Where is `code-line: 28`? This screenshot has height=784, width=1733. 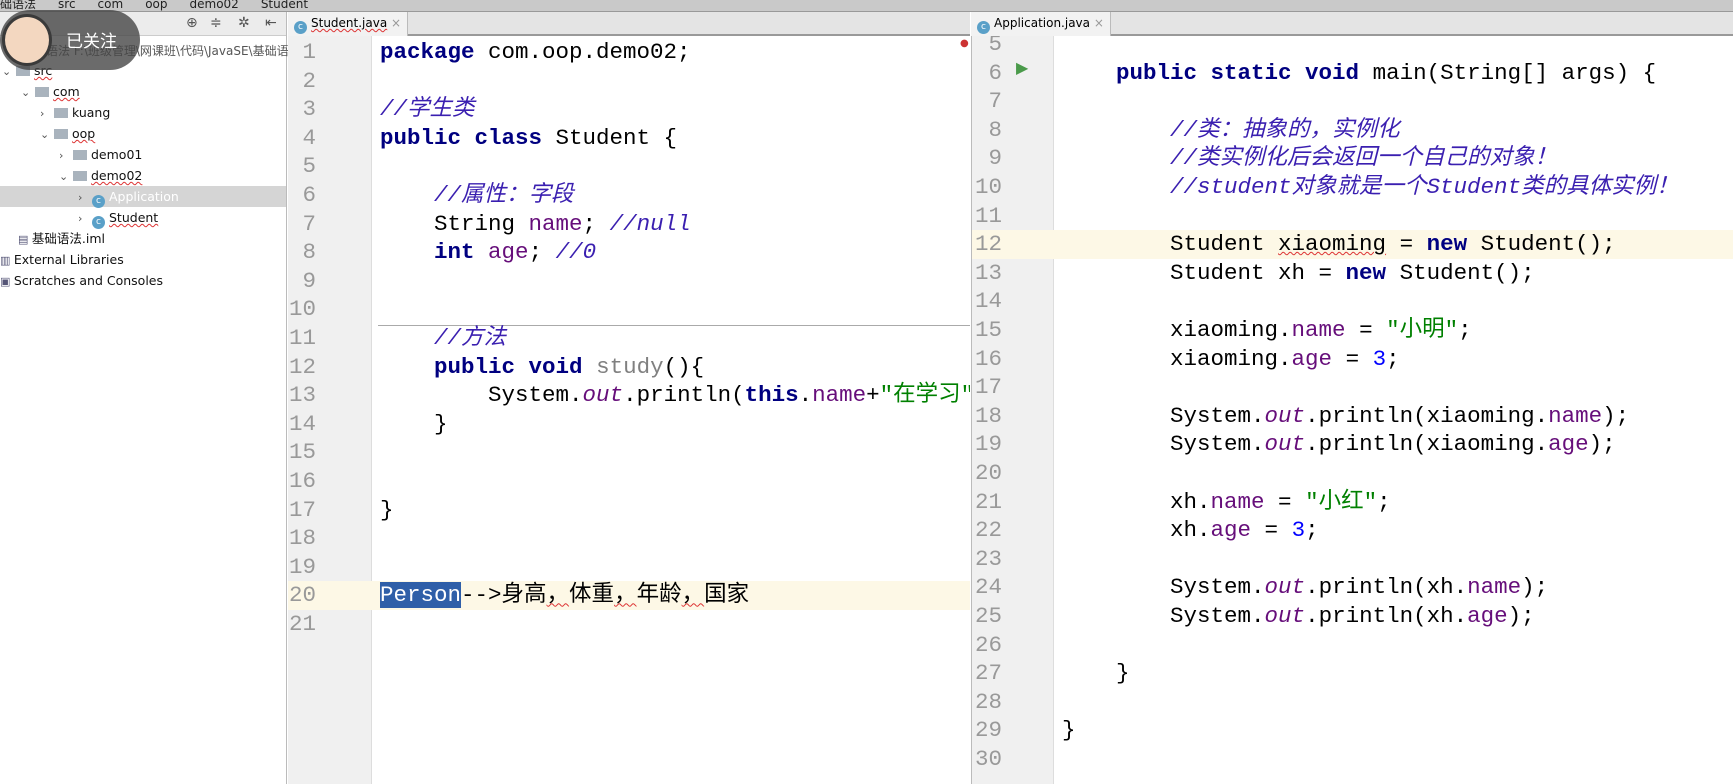 code-line: 28 is located at coordinates (1352, 702).